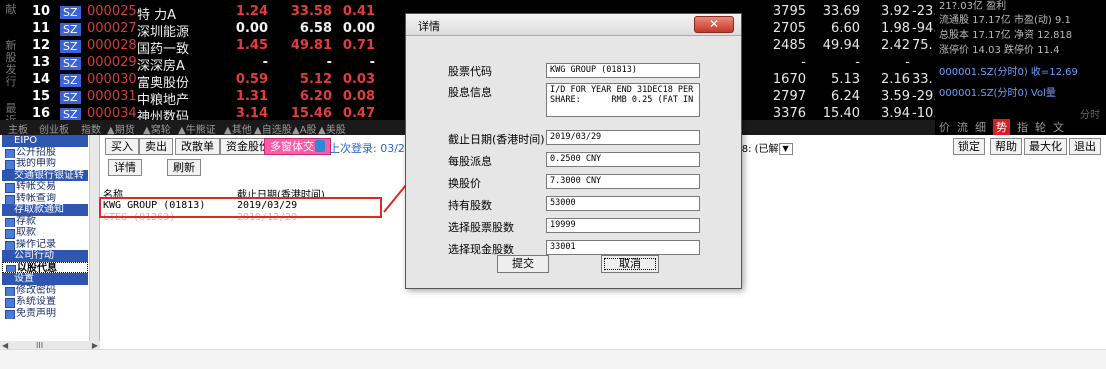 This screenshot has height=369, width=1106. What do you see at coordinates (197, 146) in the screenshot?
I see `modify-order-button: 改散单` at bounding box center [197, 146].